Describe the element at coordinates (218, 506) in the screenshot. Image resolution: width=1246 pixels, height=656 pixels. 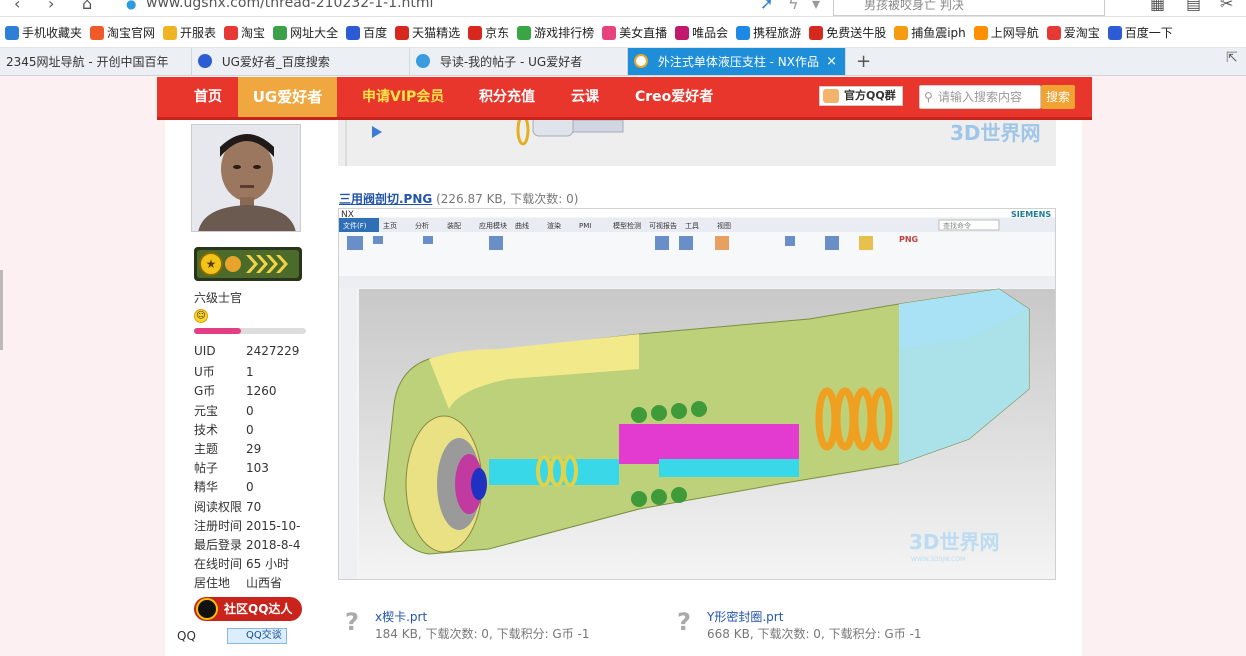
I see `stat-key: 阅读权限` at that location.